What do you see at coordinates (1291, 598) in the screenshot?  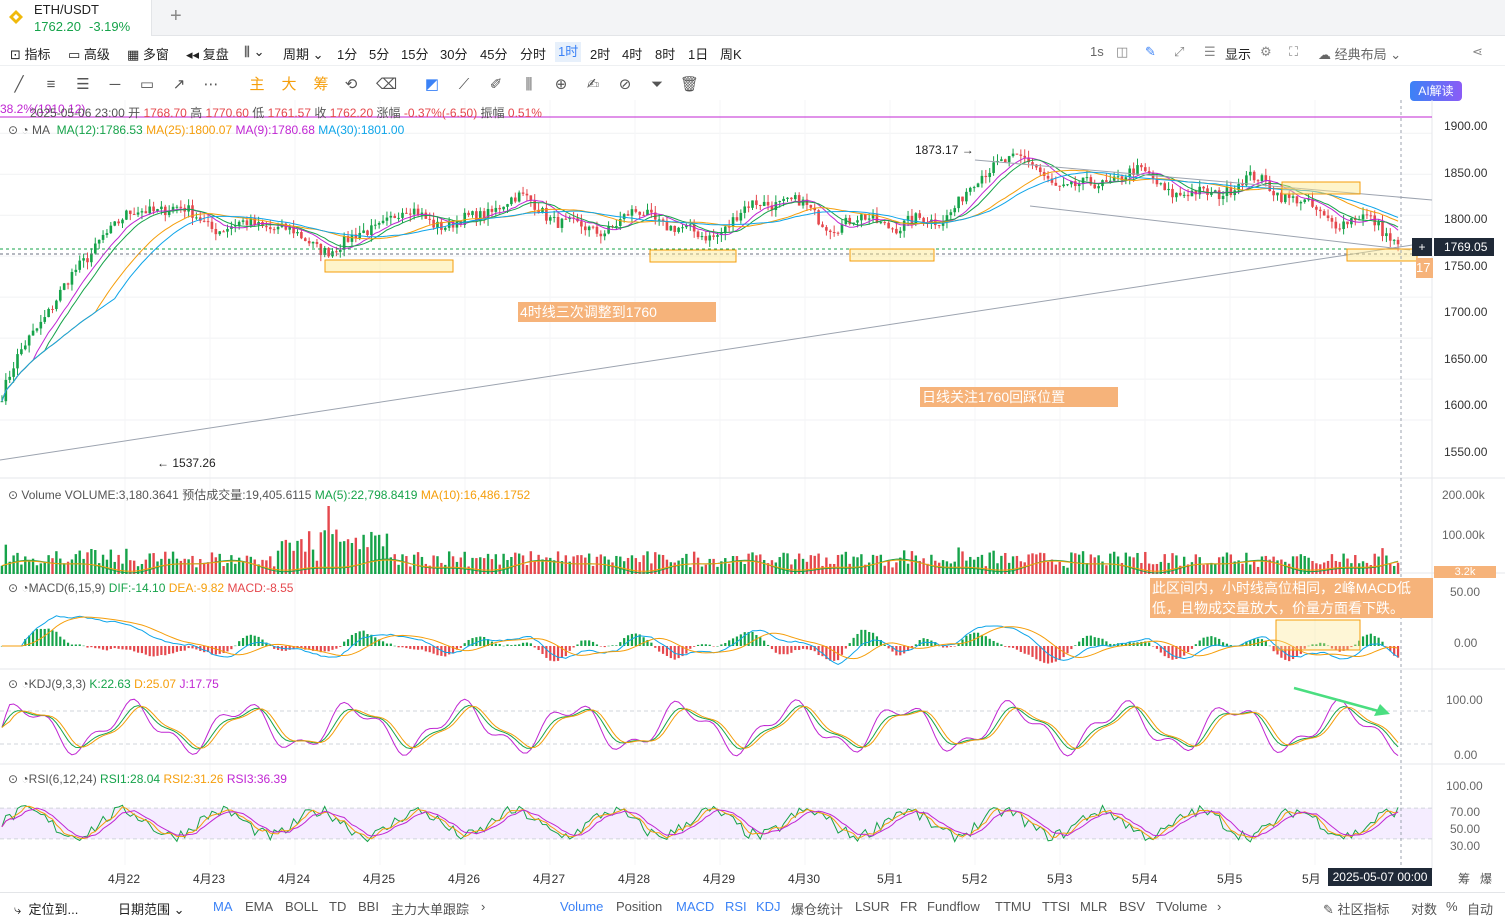 I see `annotation-divergence: 此区间内，小时线高位相同，2峰MACD低 低，且物成交量放大，价量方面看下跌。` at bounding box center [1291, 598].